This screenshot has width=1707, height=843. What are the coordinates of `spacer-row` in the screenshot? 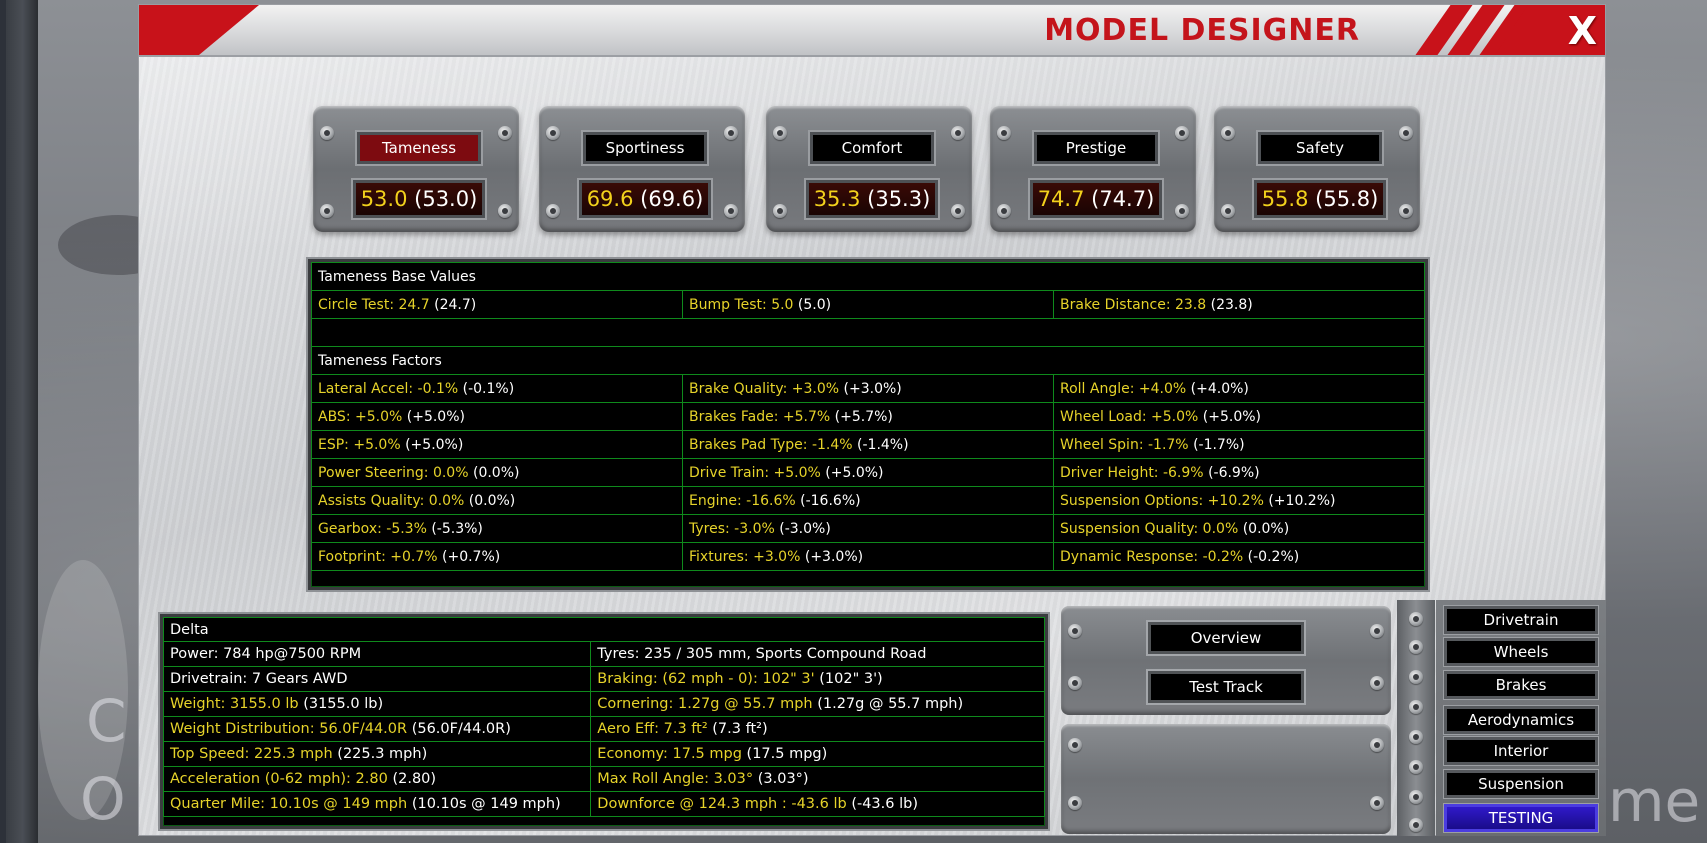 It's located at (868, 332).